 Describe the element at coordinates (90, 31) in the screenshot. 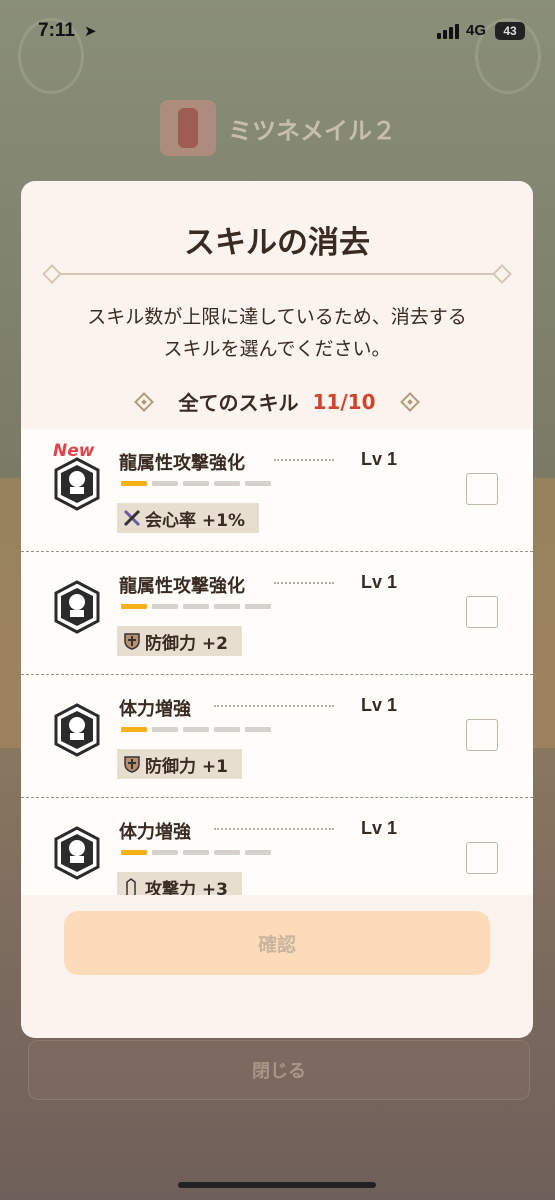

I see `location-arrow-icon: ➤` at that location.